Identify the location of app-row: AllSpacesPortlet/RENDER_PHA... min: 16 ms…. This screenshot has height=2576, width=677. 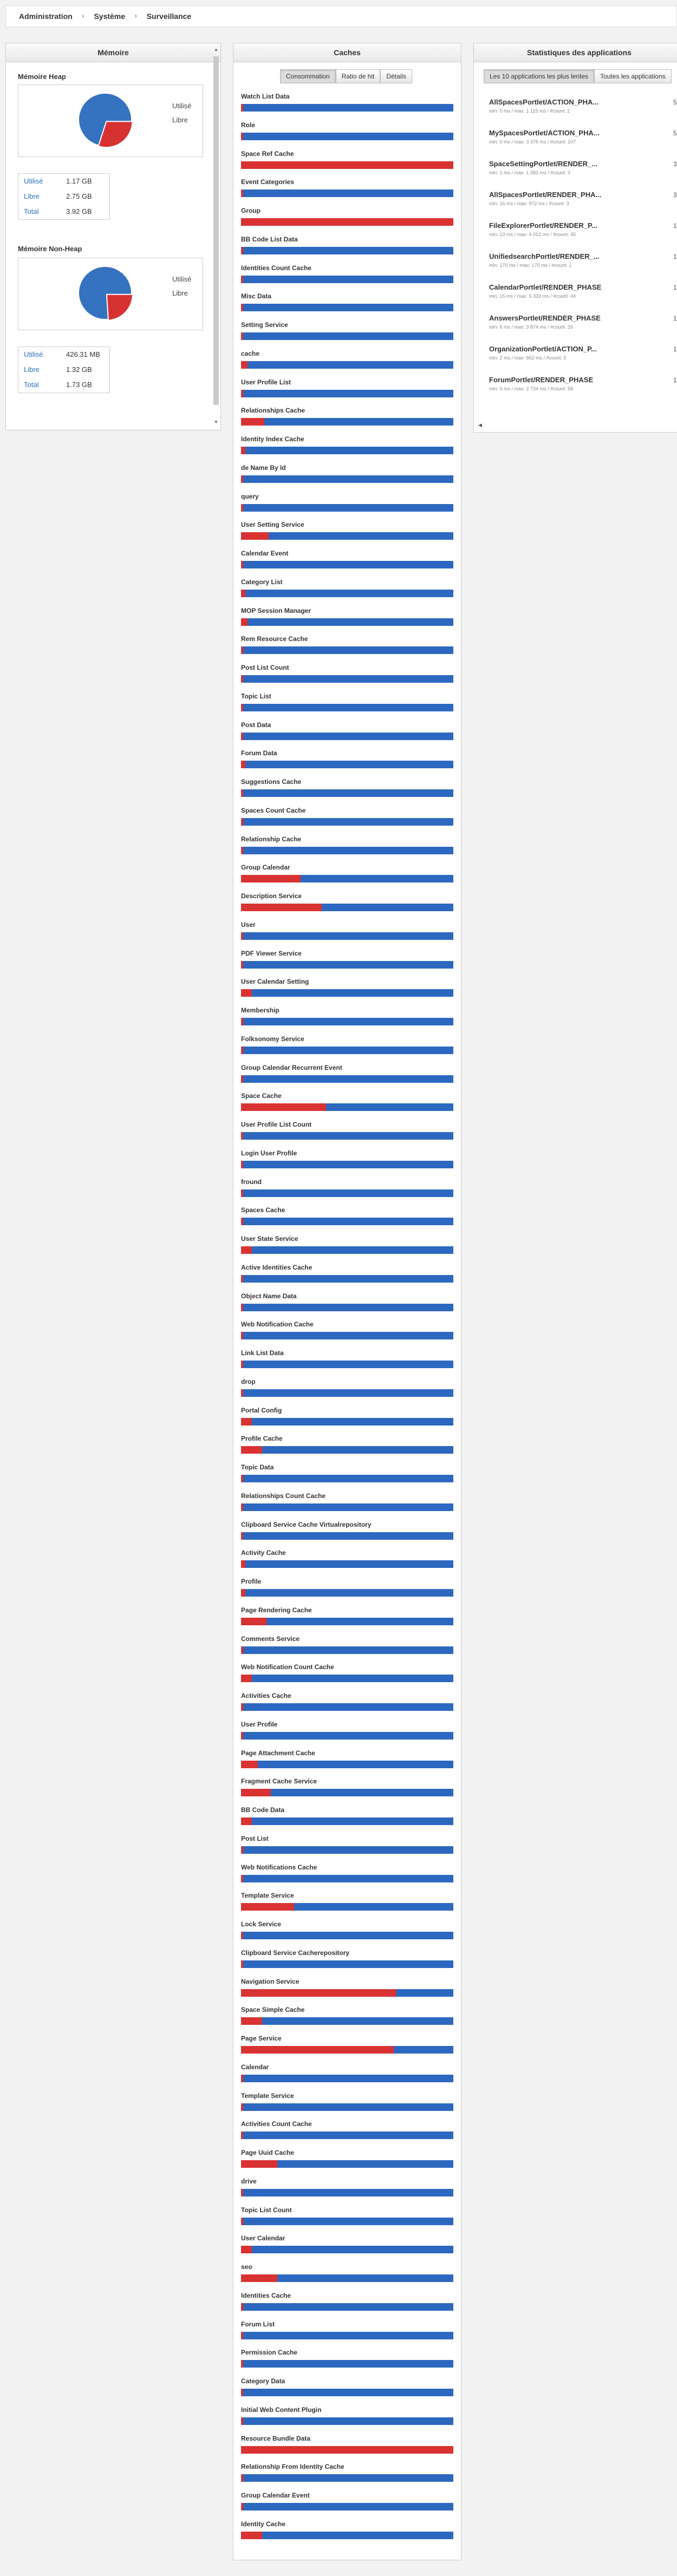
(583, 206).